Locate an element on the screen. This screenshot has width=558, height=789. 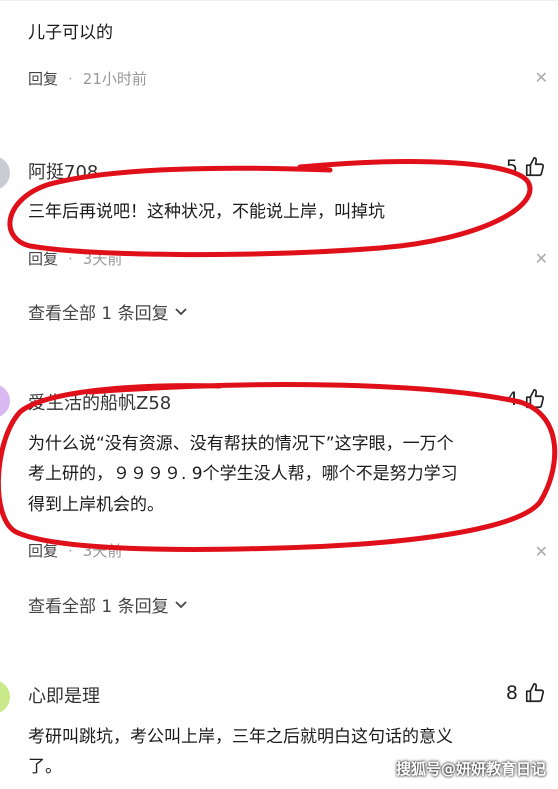
comment-text: 三年后再说吧！这种状况，不能说上岸，叫掉坑 is located at coordinates (206, 212).